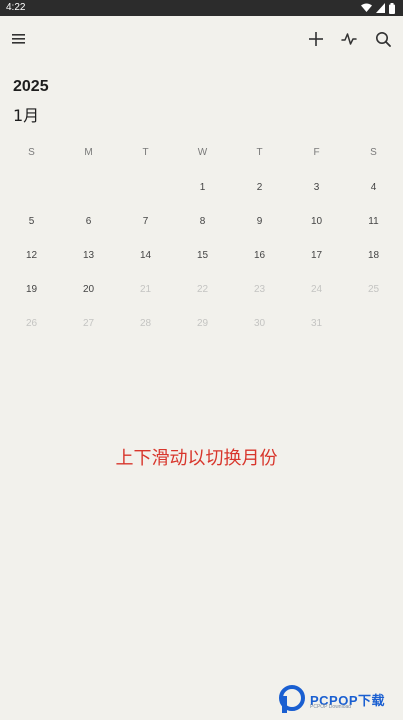 Image resolution: width=403 pixels, height=720 pixels. Describe the element at coordinates (373, 198) in the screenshot. I see `day-cell: 4` at that location.